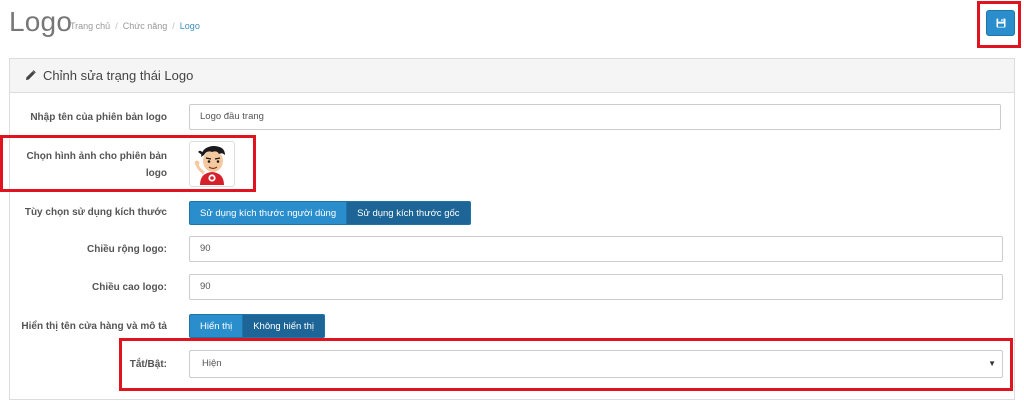 Image resolution: width=1024 pixels, height=417 pixels. I want to click on toggle-select-value: Hiện, so click(212, 363).